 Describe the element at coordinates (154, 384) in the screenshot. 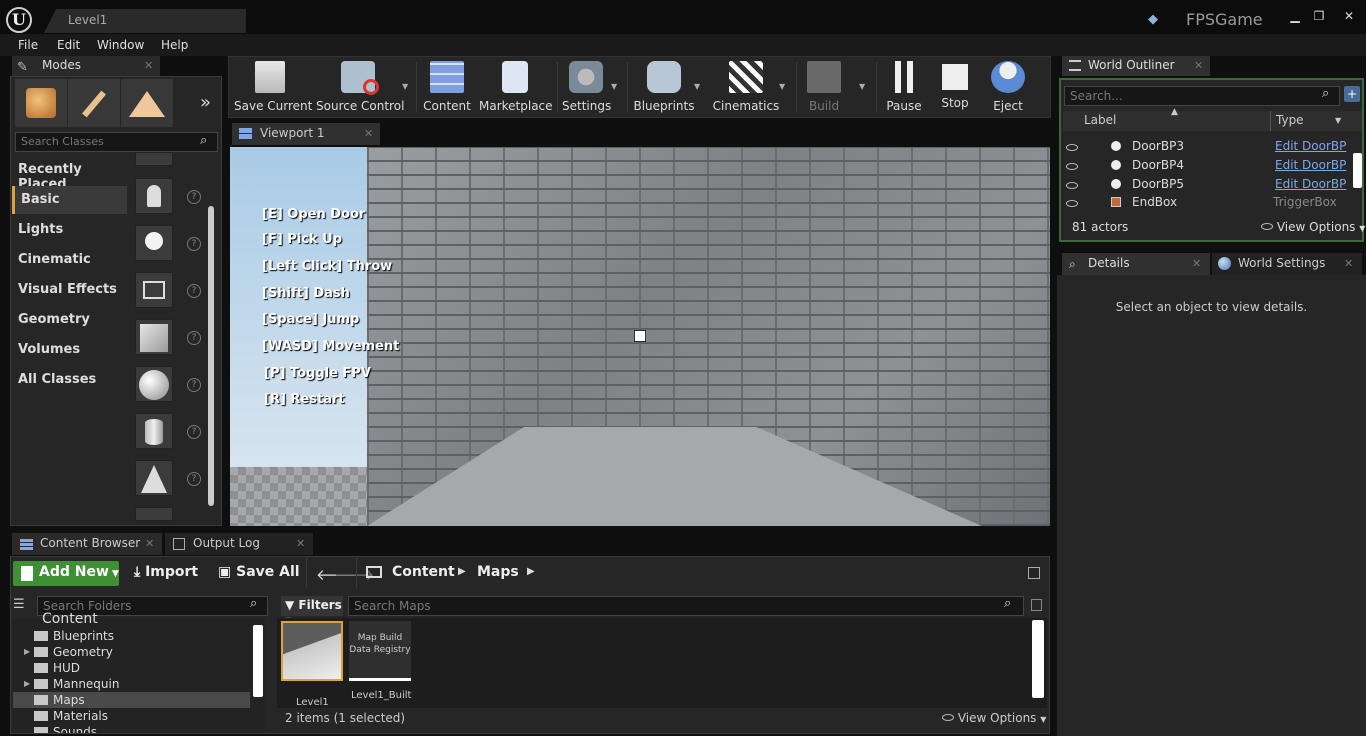

I see `sphere-thumb` at that location.